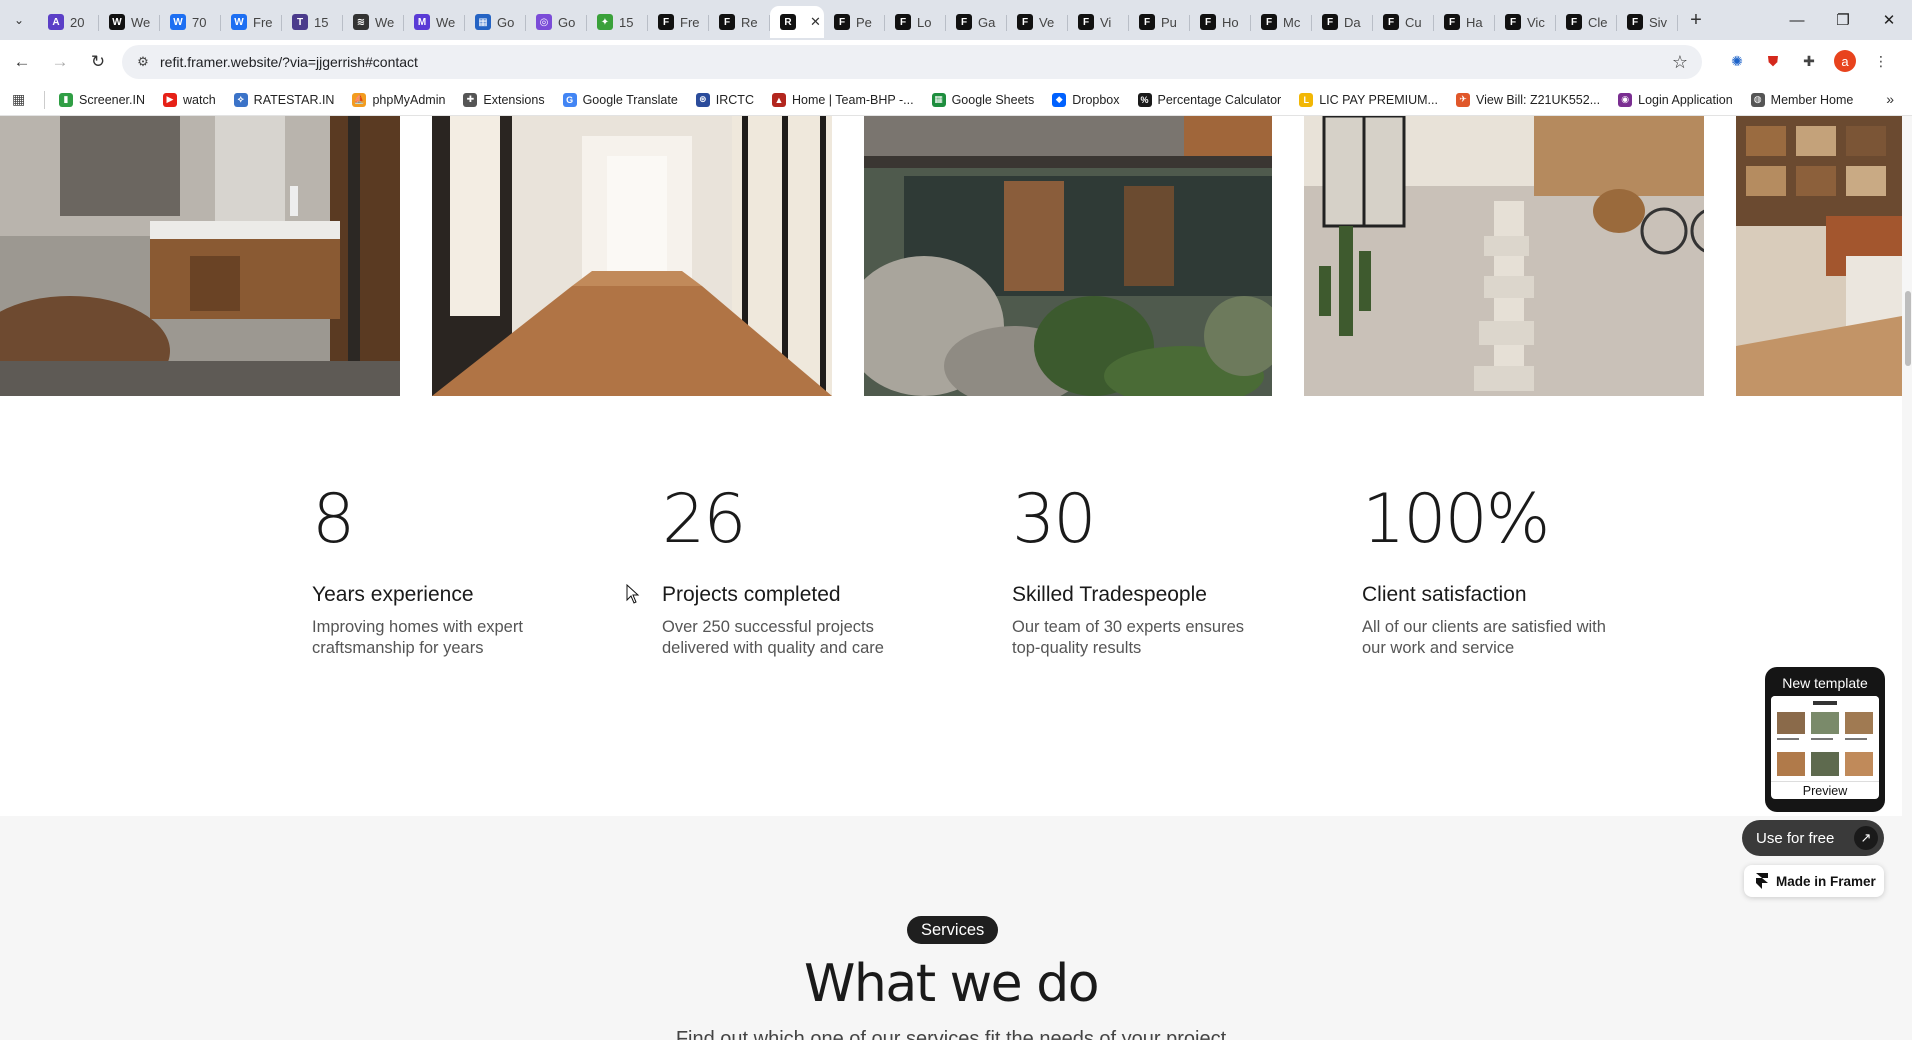  Describe the element at coordinates (1845, 61) in the screenshot. I see `profile-avatar: a` at that location.